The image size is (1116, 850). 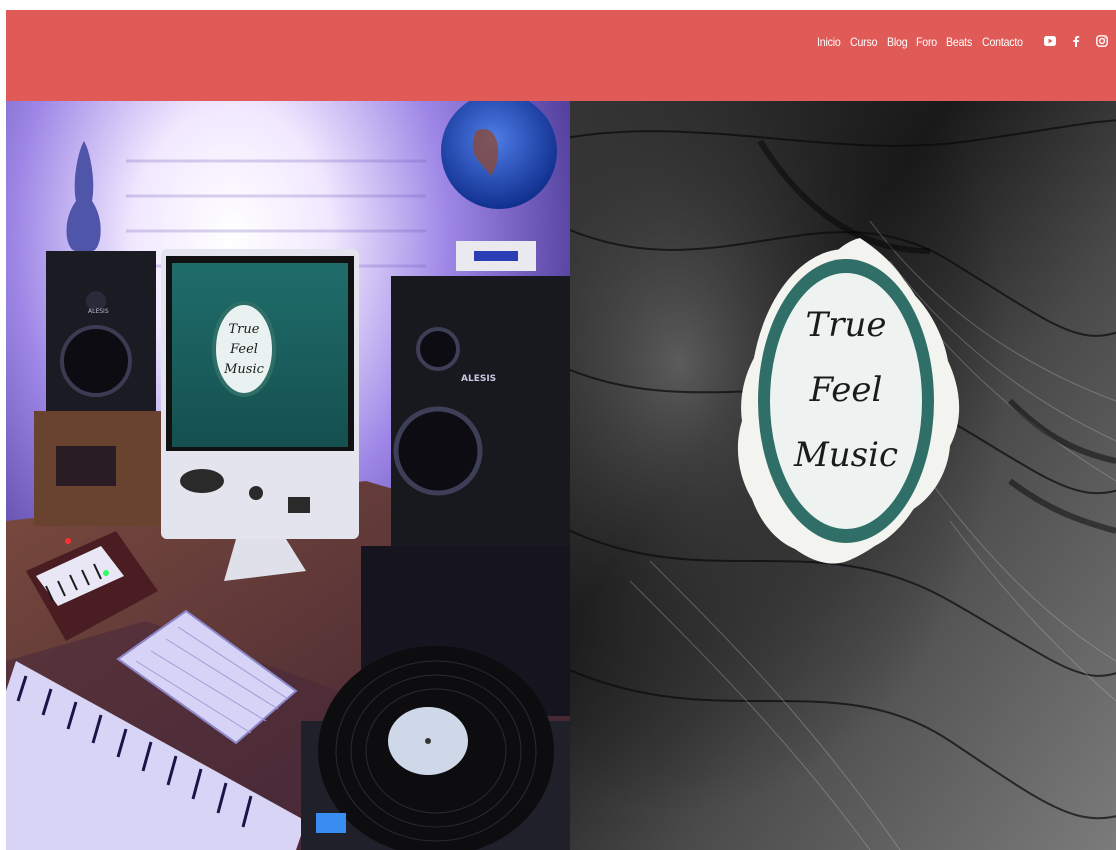 I want to click on nav-link-blog: Blog, so click(x=897, y=42).